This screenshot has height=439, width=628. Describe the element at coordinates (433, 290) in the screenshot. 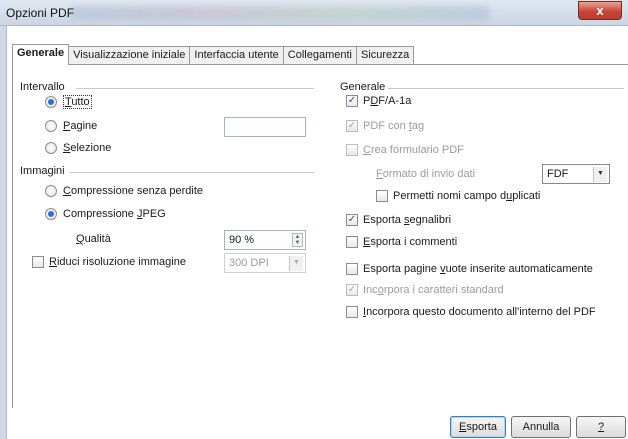

I see `caratteri-standard-label: Incorpora i caratteri standard` at that location.